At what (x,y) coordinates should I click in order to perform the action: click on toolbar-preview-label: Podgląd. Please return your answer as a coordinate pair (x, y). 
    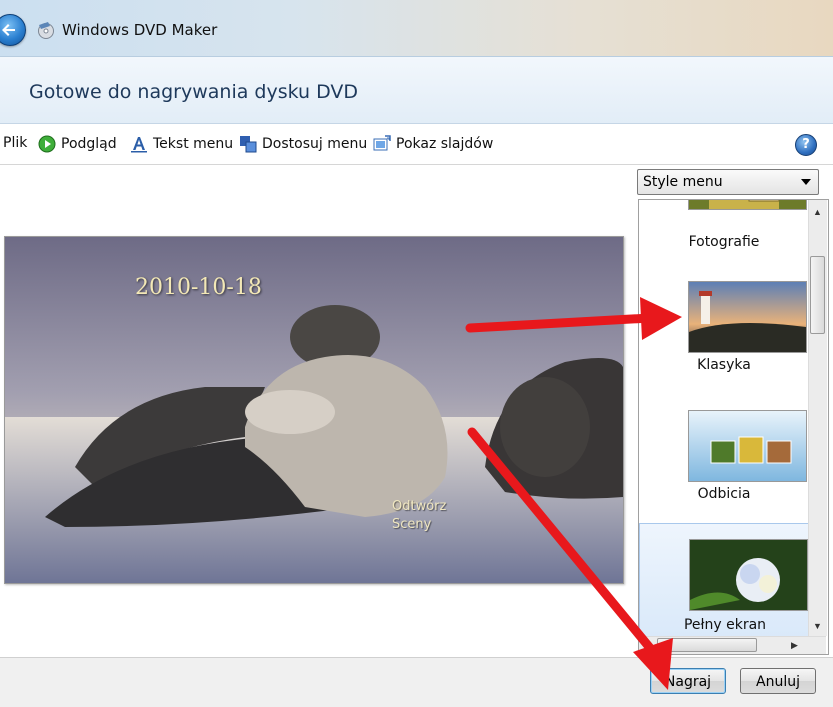
    Looking at the image, I should click on (89, 144).